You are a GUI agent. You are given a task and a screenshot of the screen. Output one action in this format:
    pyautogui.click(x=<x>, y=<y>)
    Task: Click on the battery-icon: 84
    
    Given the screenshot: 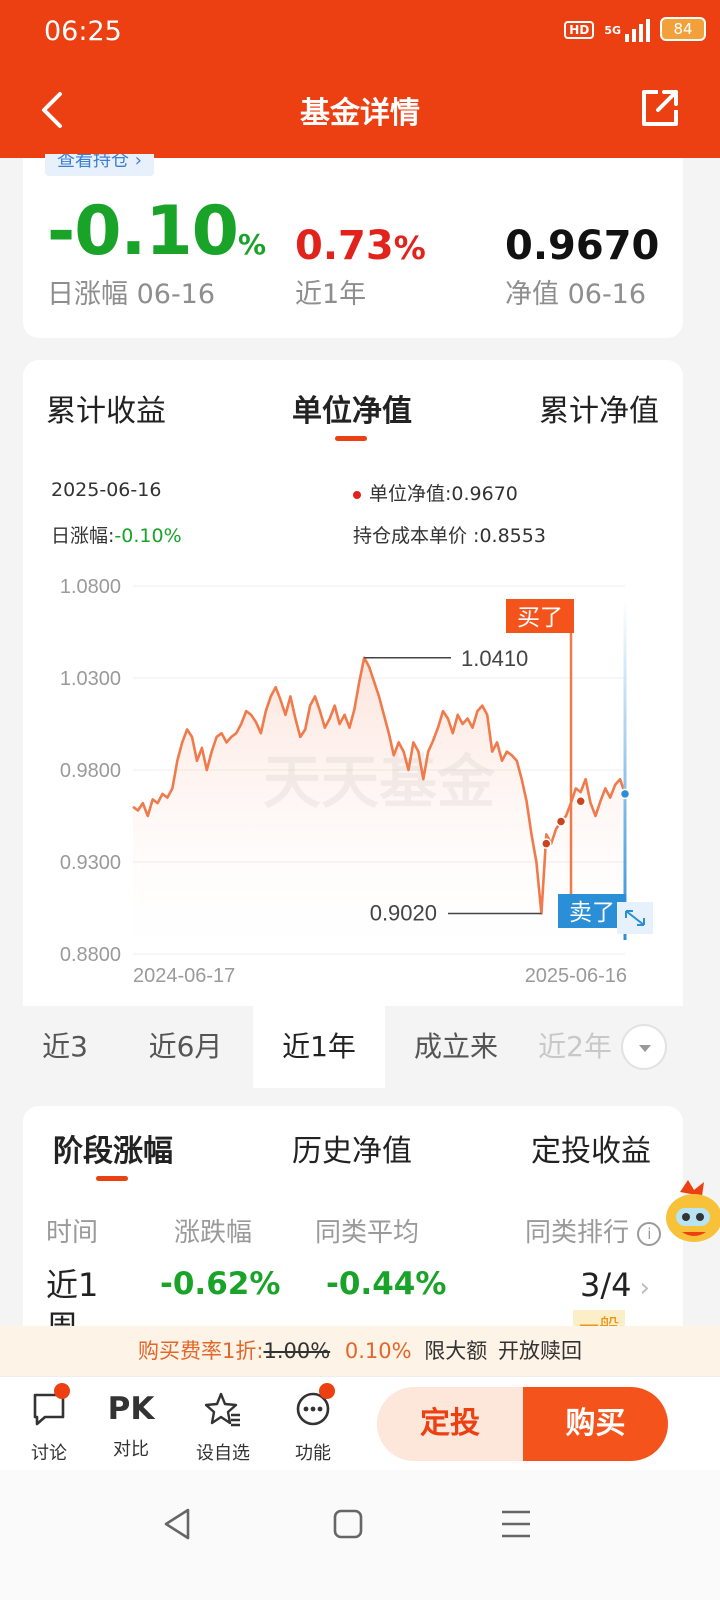 What is the action you would take?
    pyautogui.click(x=683, y=29)
    